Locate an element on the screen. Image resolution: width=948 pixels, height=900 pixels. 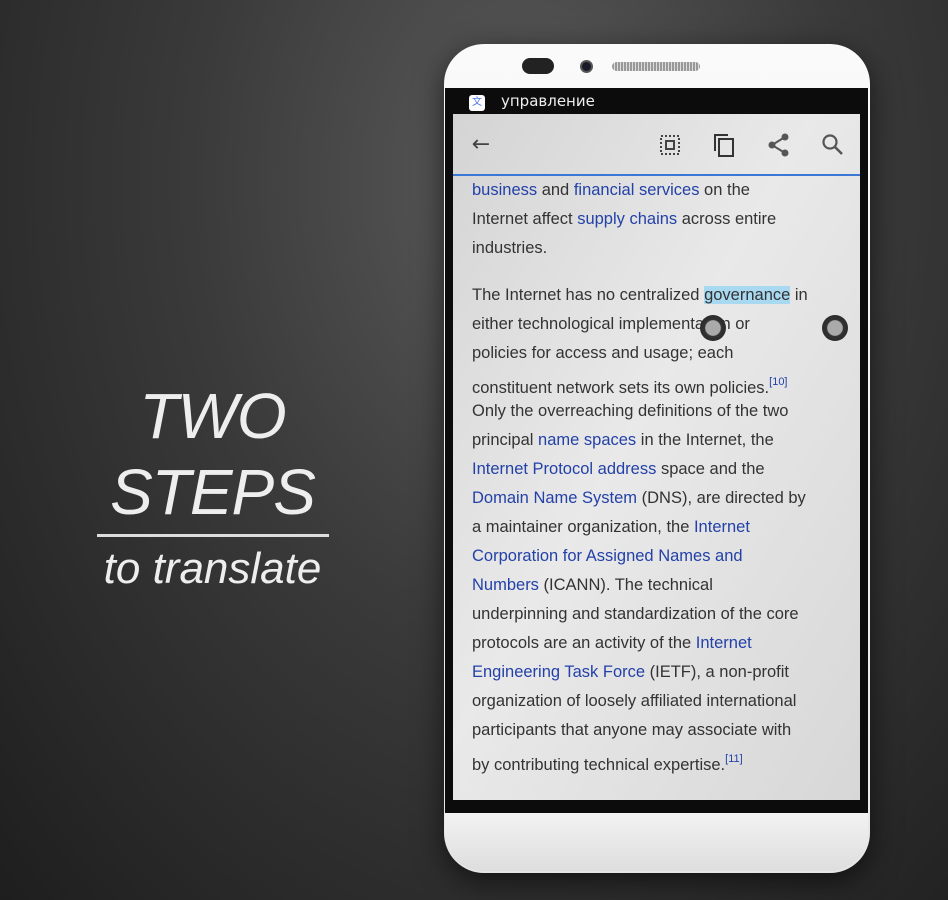
translate-app-icon: 文 is located at coordinates (477, 103).